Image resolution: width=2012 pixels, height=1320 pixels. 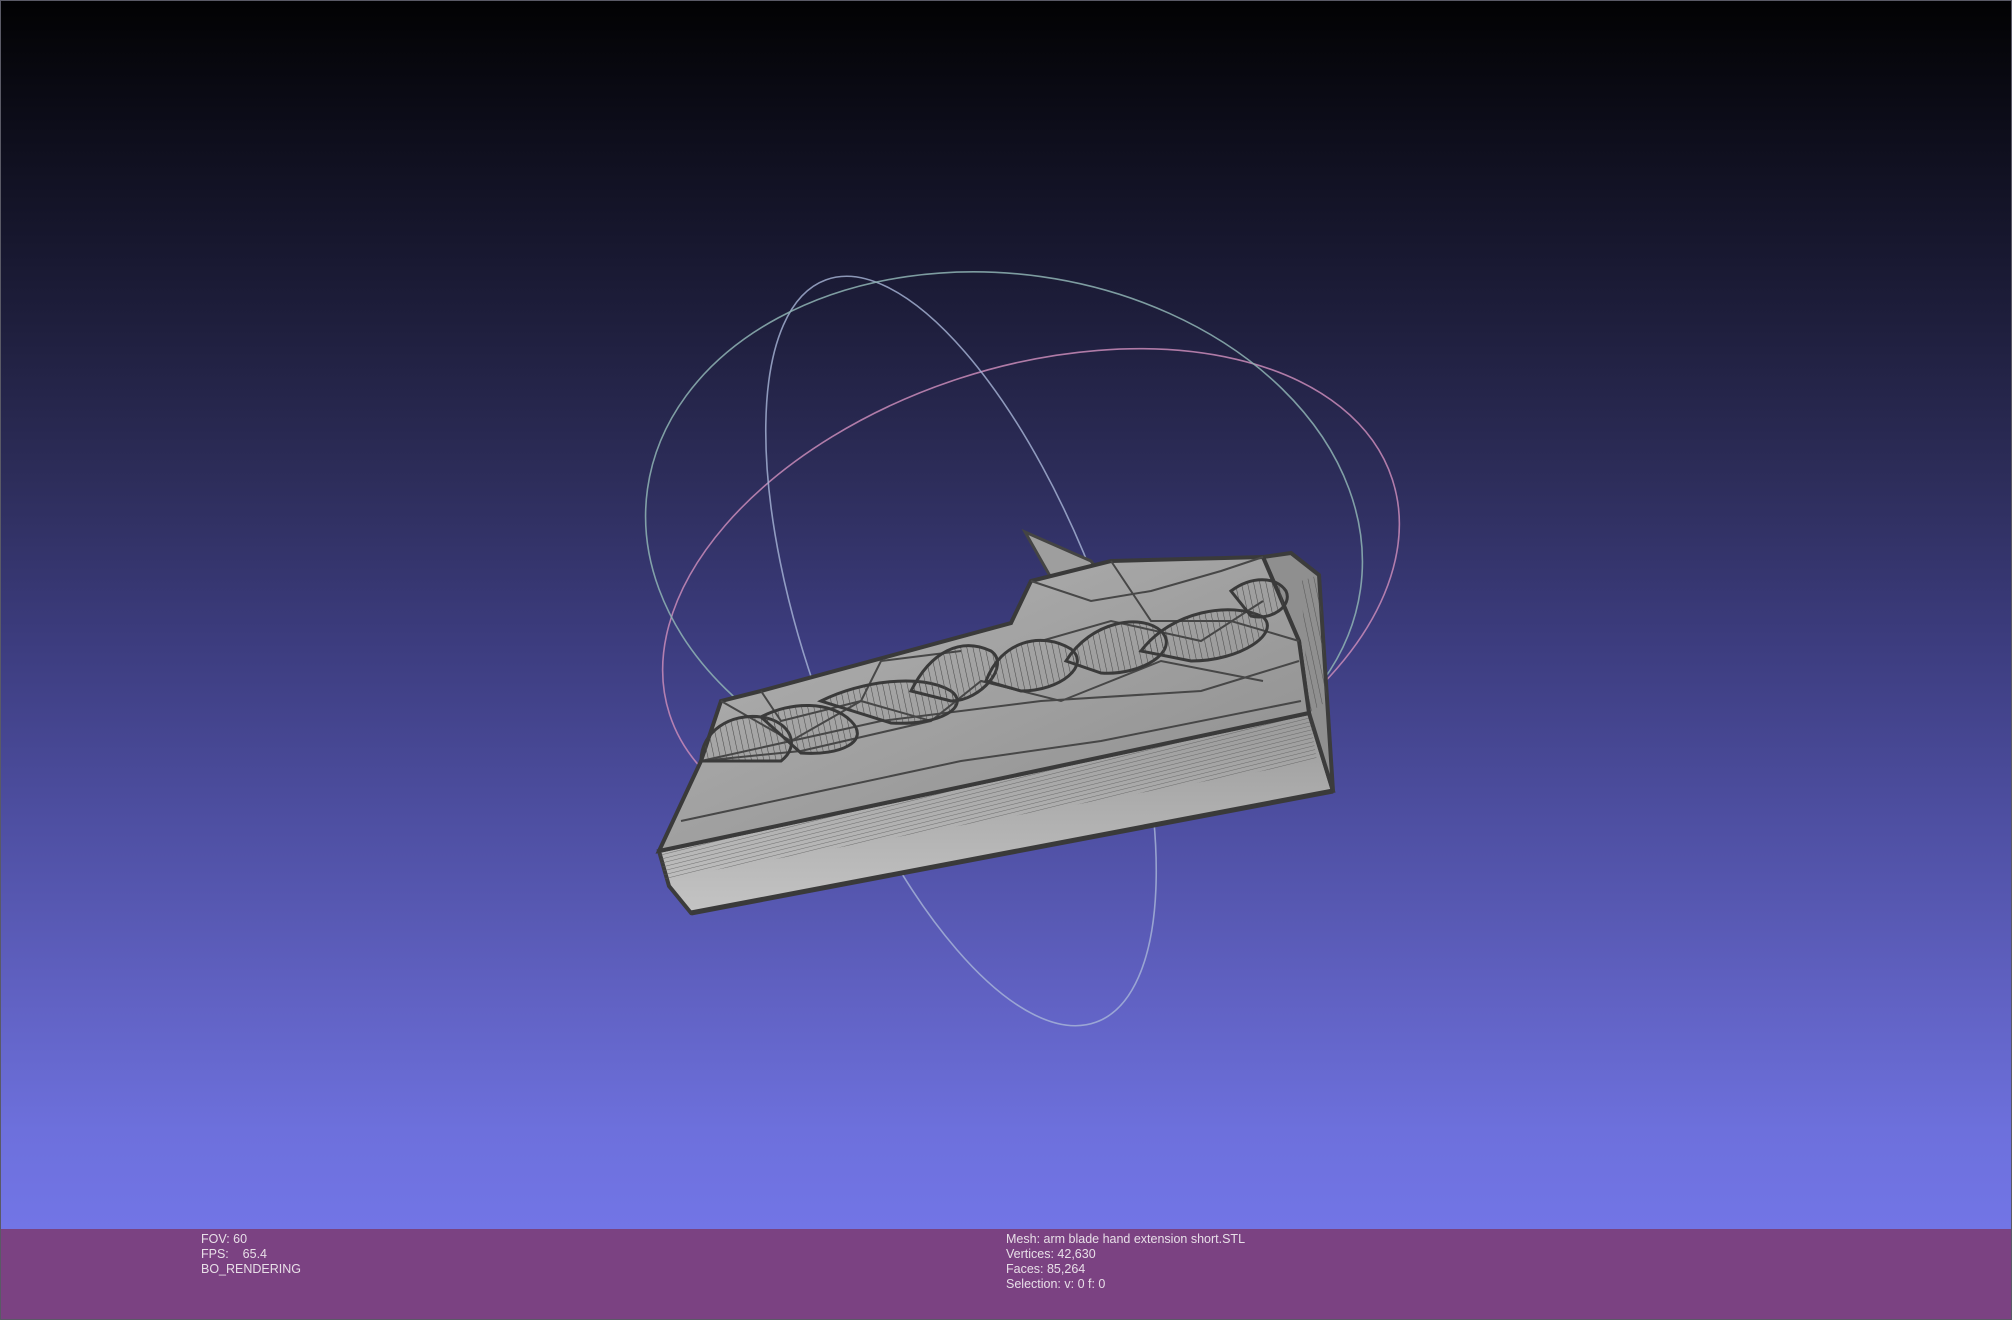 I want to click on mesh-name-label: Mesh: arm blade hand extension short.STL, so click(x=1126, y=1239).